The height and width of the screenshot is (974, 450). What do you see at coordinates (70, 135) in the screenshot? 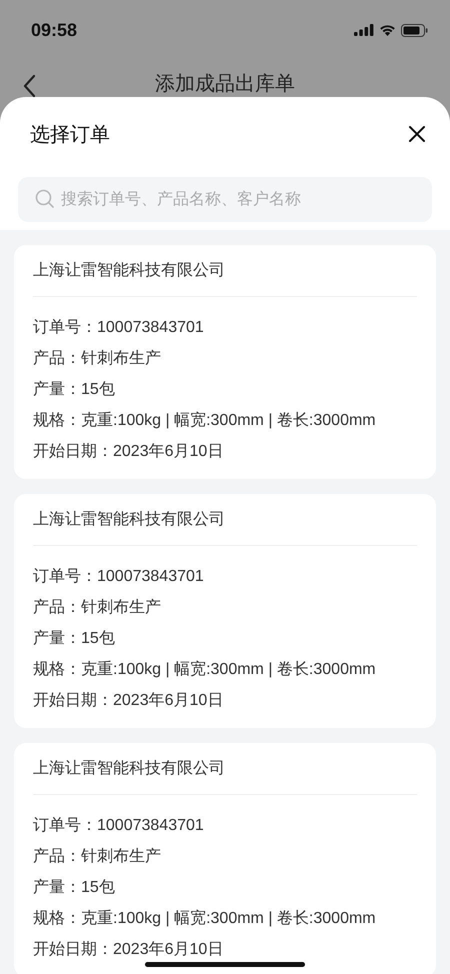
I see `sheet-title: 选择订单` at bounding box center [70, 135].